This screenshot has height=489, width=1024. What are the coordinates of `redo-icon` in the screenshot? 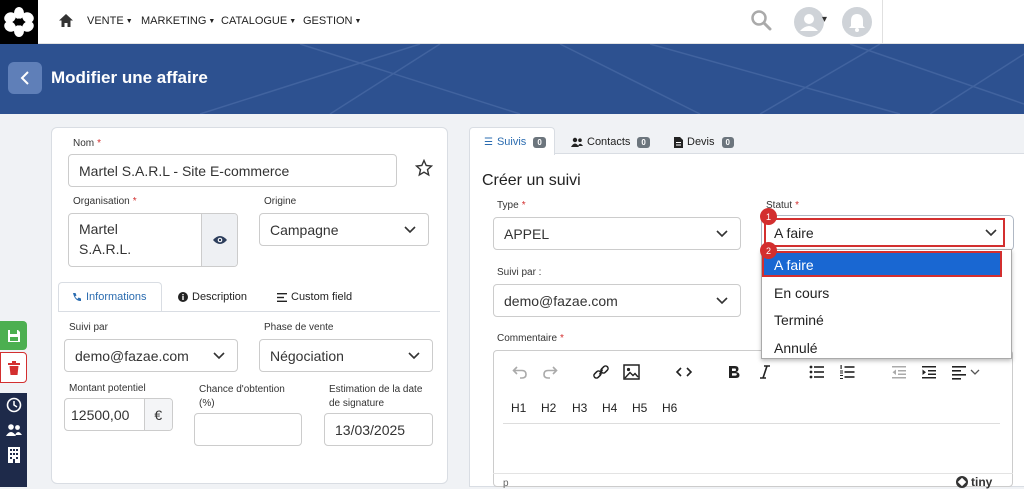 It's located at (550, 372).